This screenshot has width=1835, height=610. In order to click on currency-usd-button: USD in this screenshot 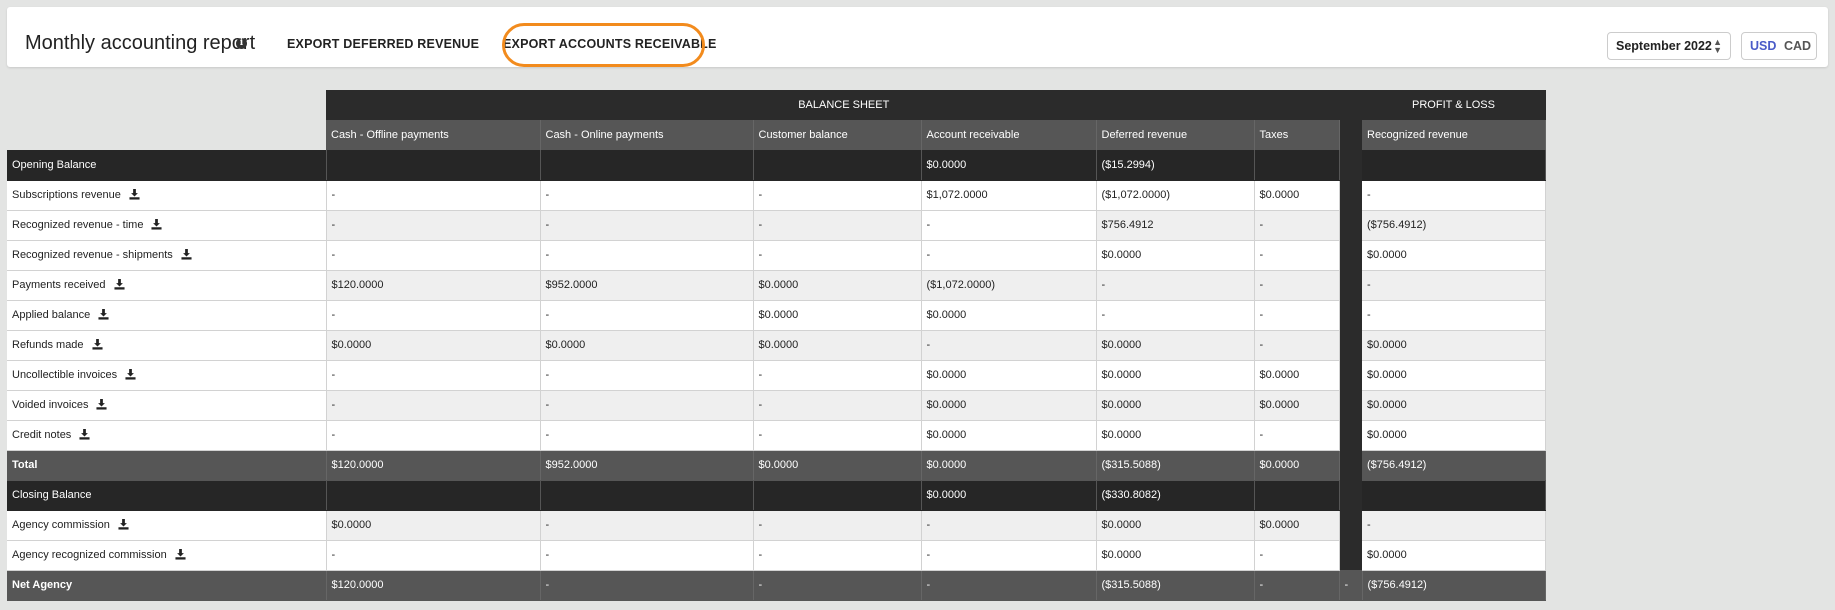, I will do `click(1763, 46)`.